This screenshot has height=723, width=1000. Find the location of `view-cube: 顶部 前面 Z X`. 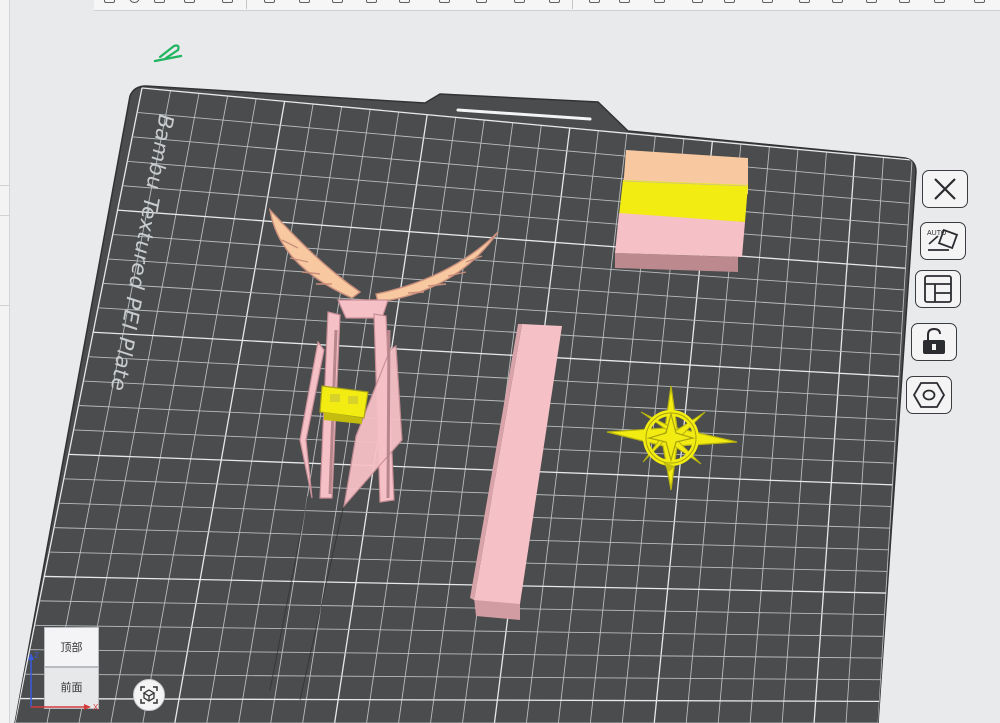

view-cube: 顶部 前面 Z X is located at coordinates (64, 667).